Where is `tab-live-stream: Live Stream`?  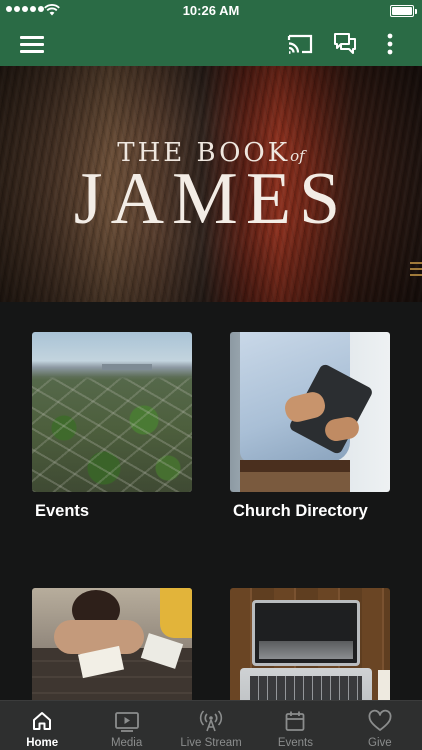 tab-live-stream: Live Stream is located at coordinates (211, 725).